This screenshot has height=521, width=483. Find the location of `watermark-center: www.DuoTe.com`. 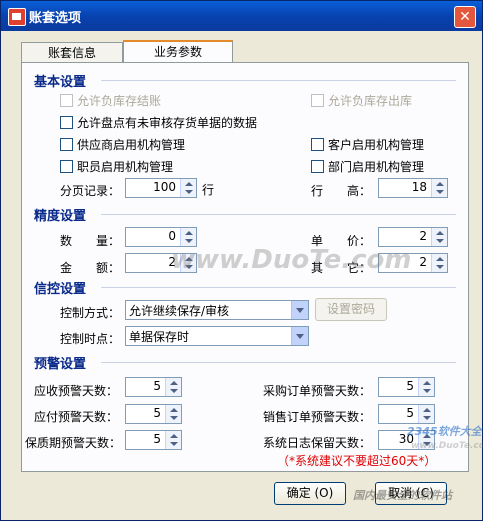

watermark-center: www.DuoTe.com is located at coordinates (291, 260).